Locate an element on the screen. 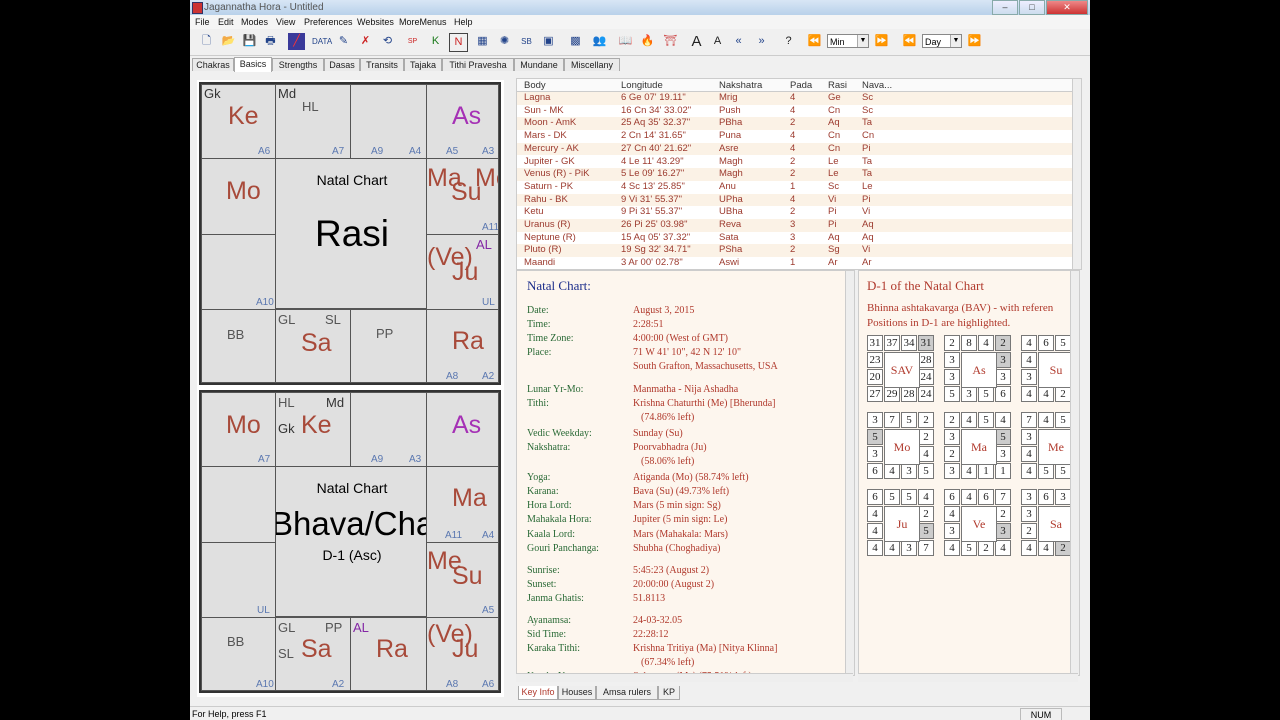 The width and height of the screenshot is (1280, 720). house-cell: A9 A3 is located at coordinates (388, 429).